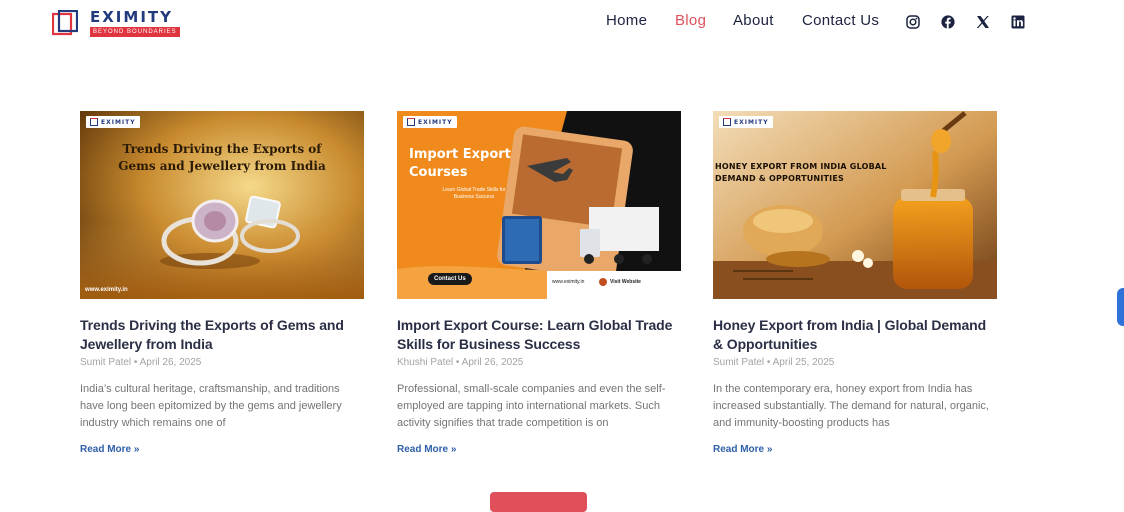 The height and width of the screenshot is (512, 1124). I want to click on instagram-icon, so click(913, 22).